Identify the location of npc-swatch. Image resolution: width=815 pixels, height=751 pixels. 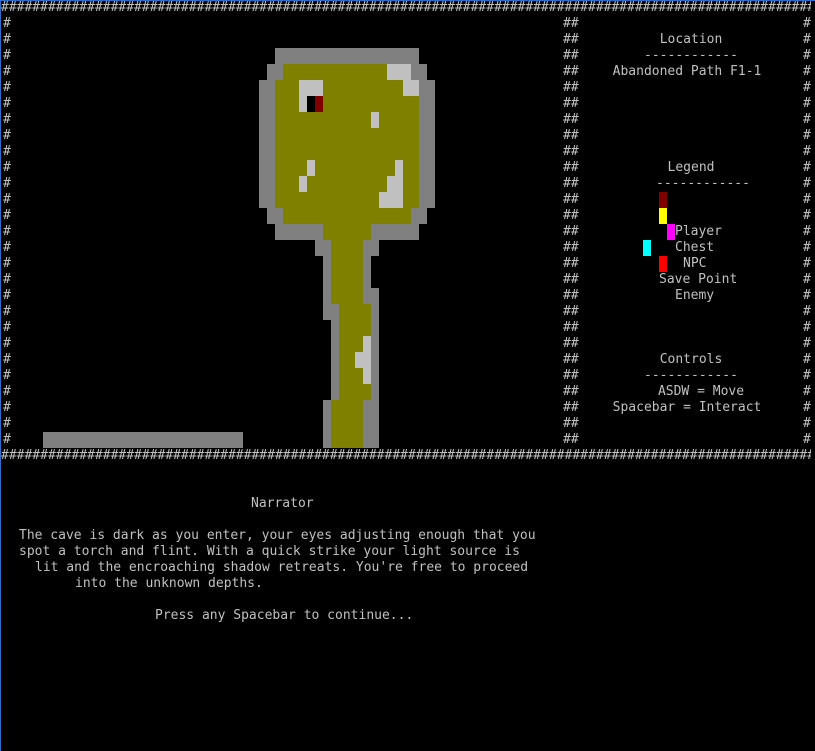
(671, 232).